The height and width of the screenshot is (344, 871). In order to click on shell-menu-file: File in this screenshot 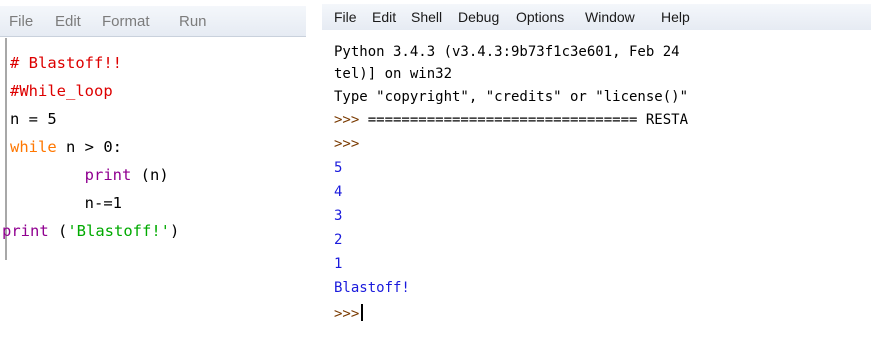, I will do `click(345, 17)`.